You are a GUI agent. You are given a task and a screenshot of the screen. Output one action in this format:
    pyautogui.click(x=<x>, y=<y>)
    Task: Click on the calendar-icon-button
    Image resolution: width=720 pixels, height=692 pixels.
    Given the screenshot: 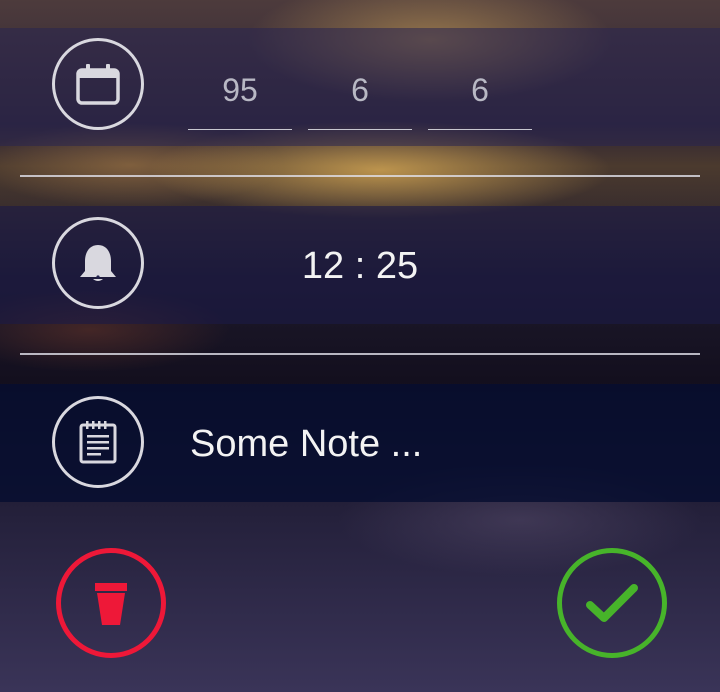 What is the action you would take?
    pyautogui.click(x=98, y=84)
    